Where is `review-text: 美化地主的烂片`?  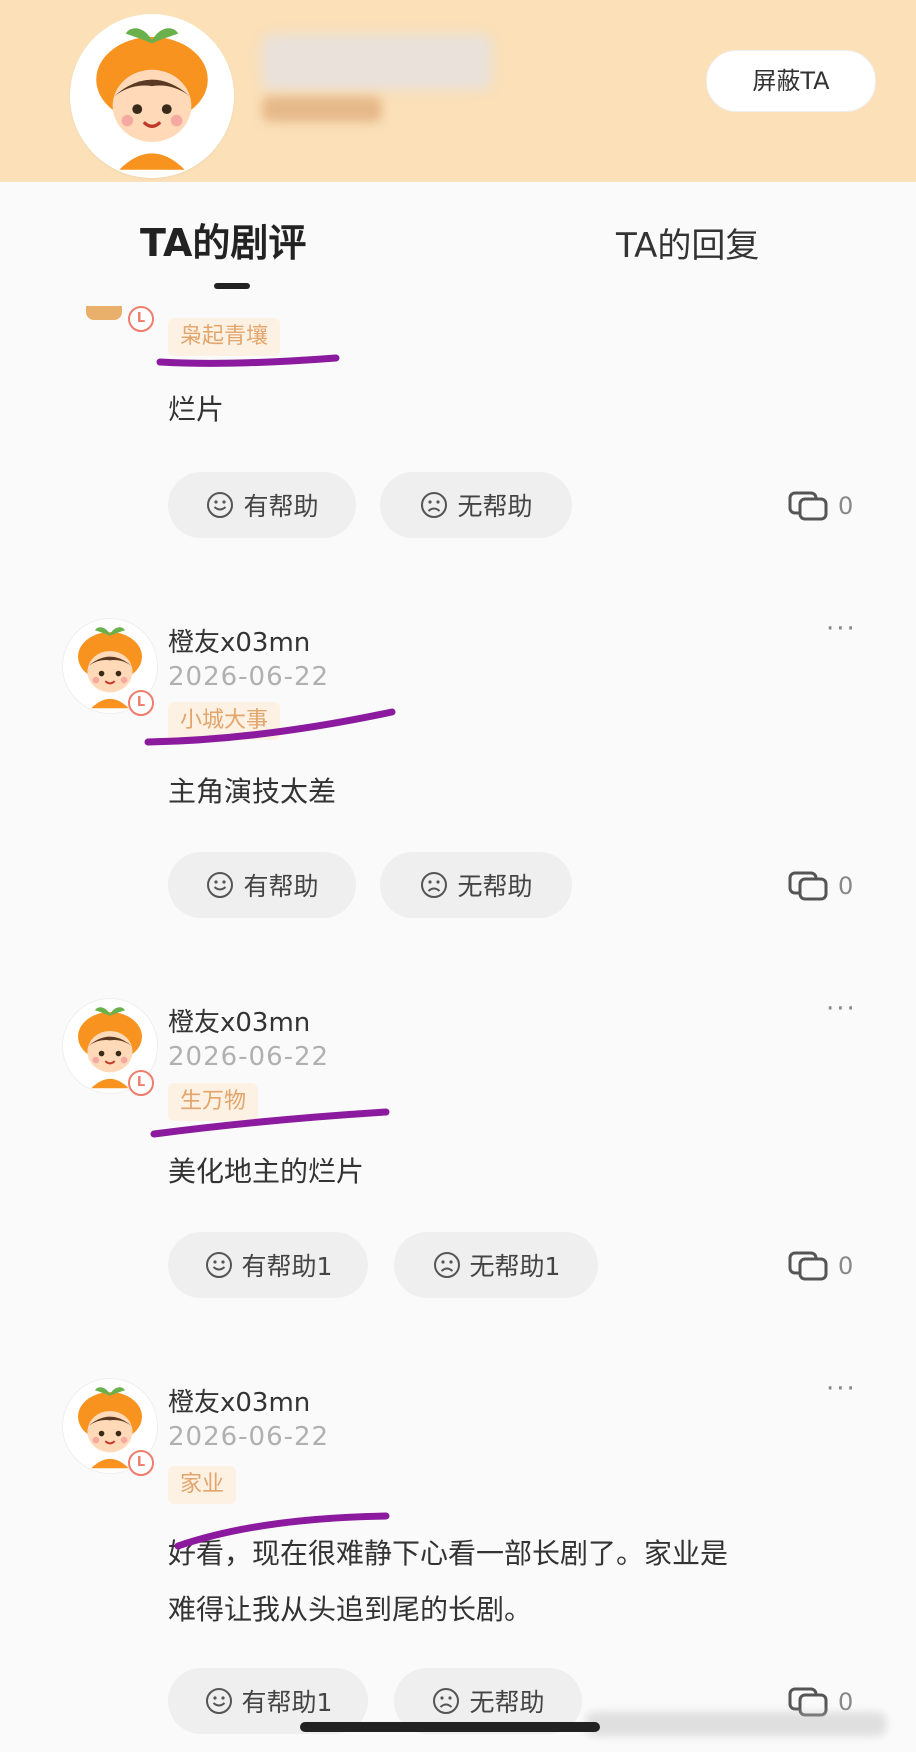
review-text: 美化地主的烂片 is located at coordinates (266, 1171).